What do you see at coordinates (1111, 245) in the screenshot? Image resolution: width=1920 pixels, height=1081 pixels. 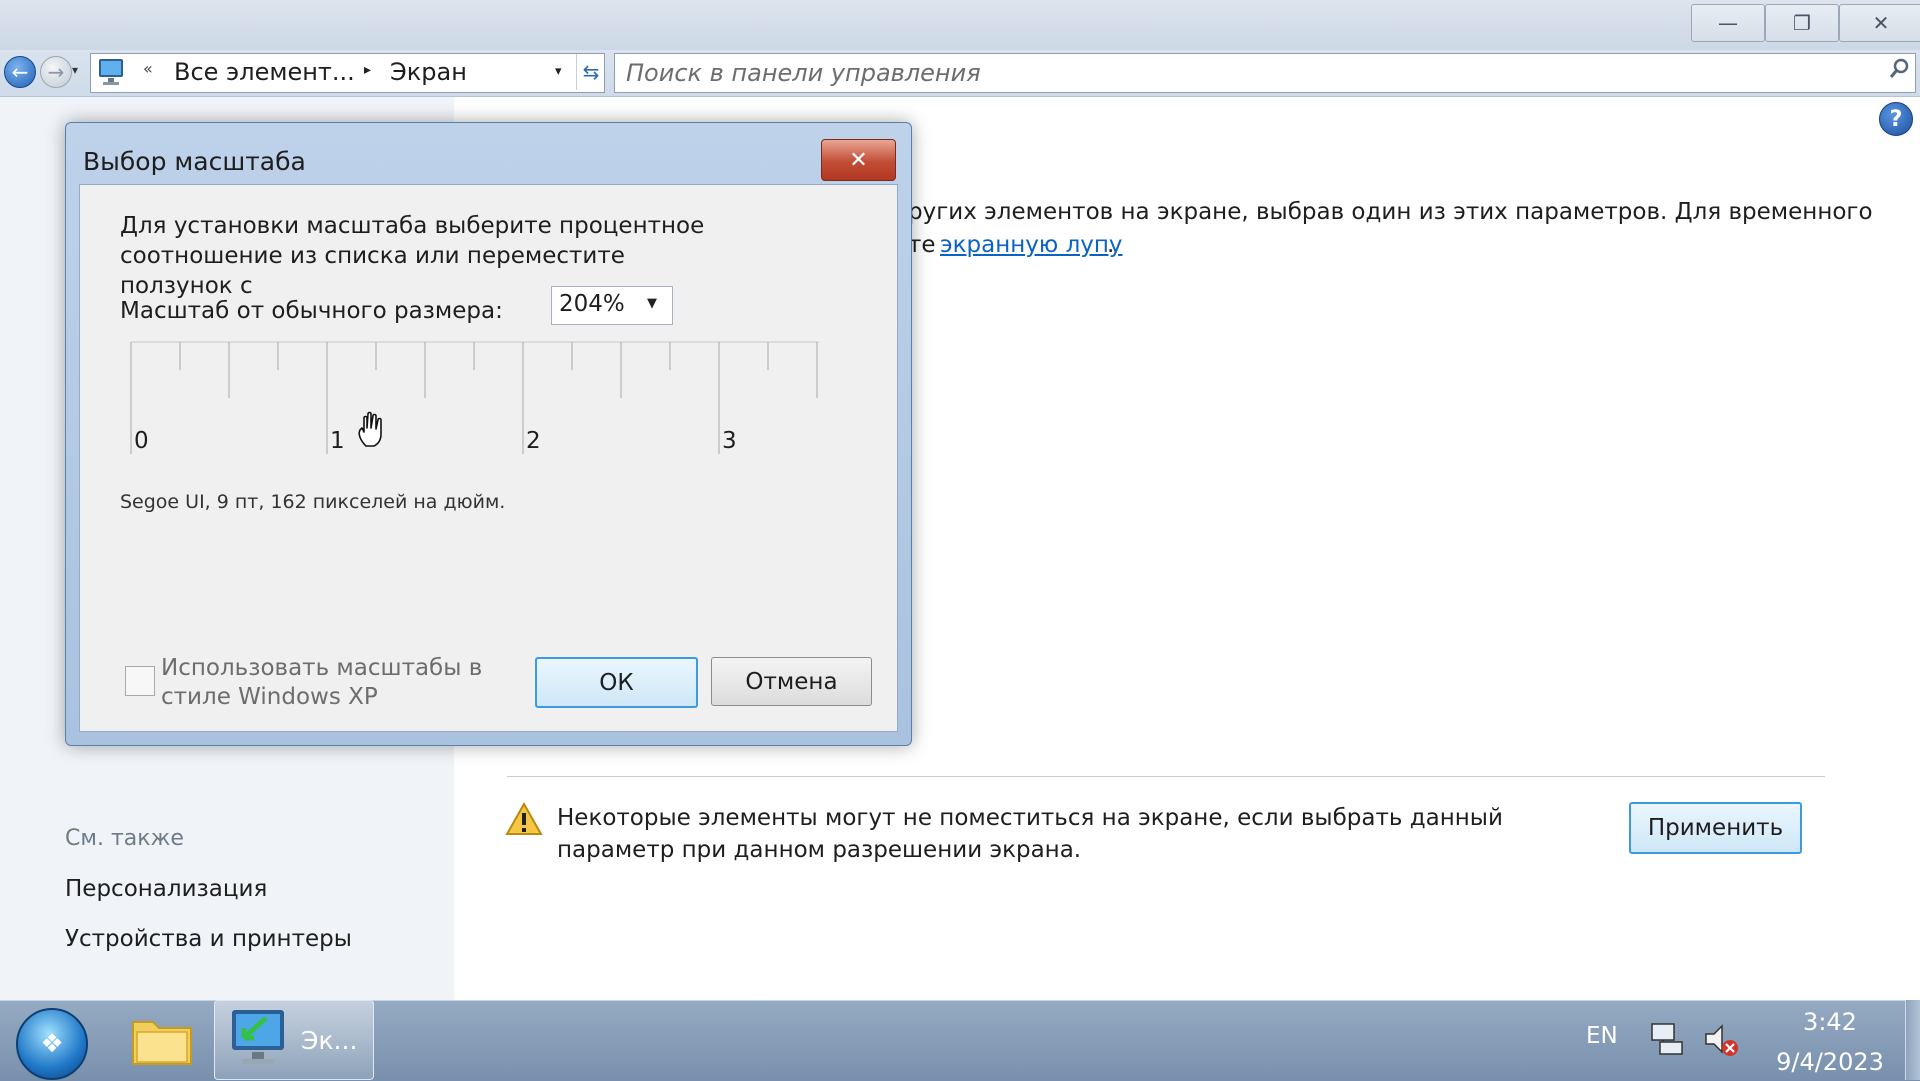 I see `description-period: .` at bounding box center [1111, 245].